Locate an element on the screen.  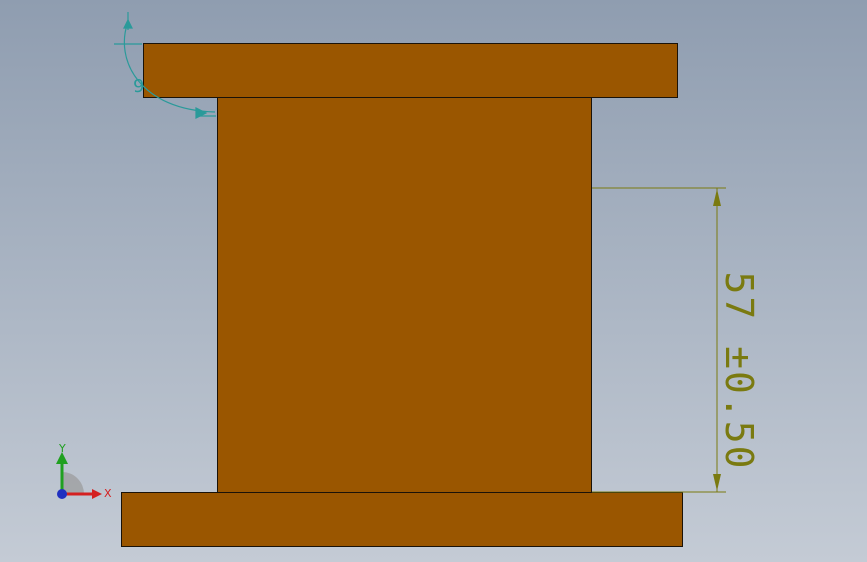
top-flange is located at coordinates (410, 70).